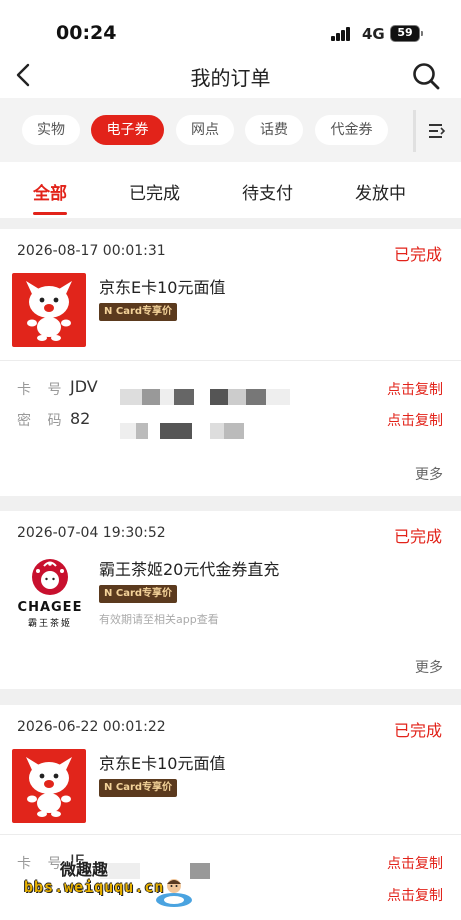 The height and width of the screenshot is (920, 461). I want to click on product-name: 霸王茶姬20元代金券直充, so click(189, 569).